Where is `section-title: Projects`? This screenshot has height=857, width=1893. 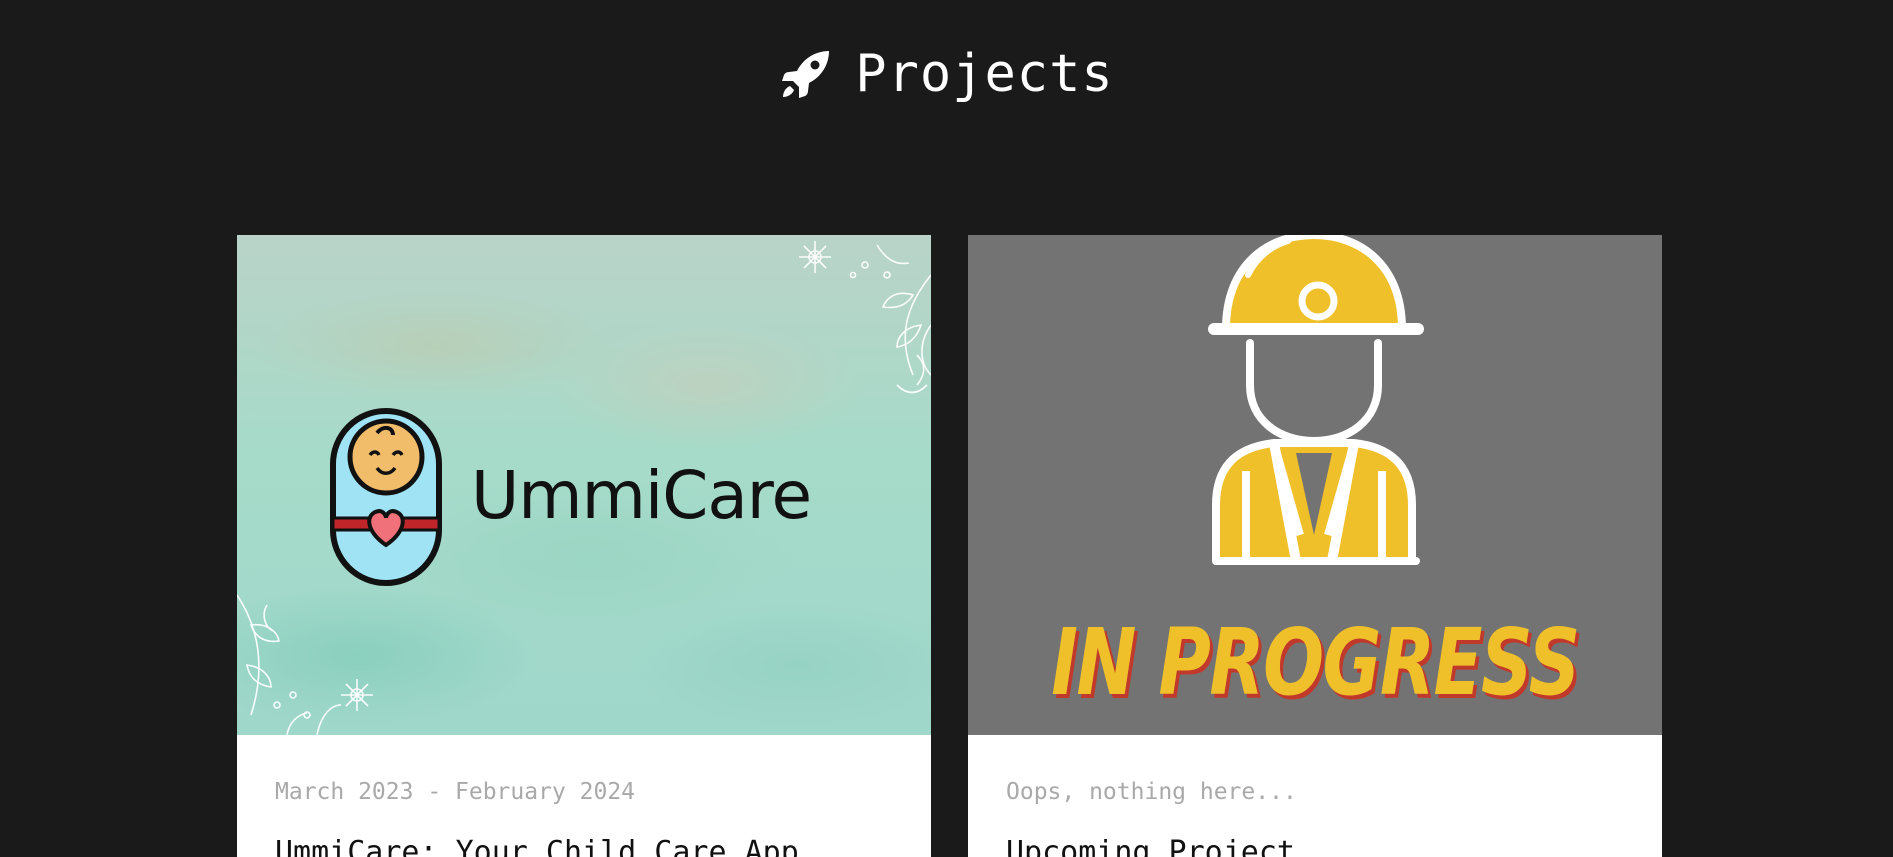
section-title: Projects is located at coordinates (984, 74).